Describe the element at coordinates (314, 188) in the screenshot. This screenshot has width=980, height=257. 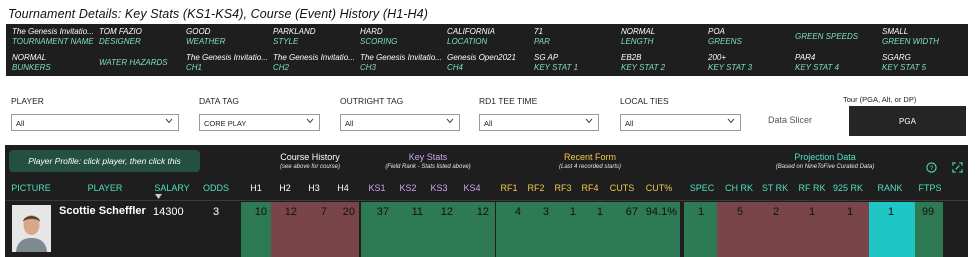
I see `header-h3: H3` at that location.